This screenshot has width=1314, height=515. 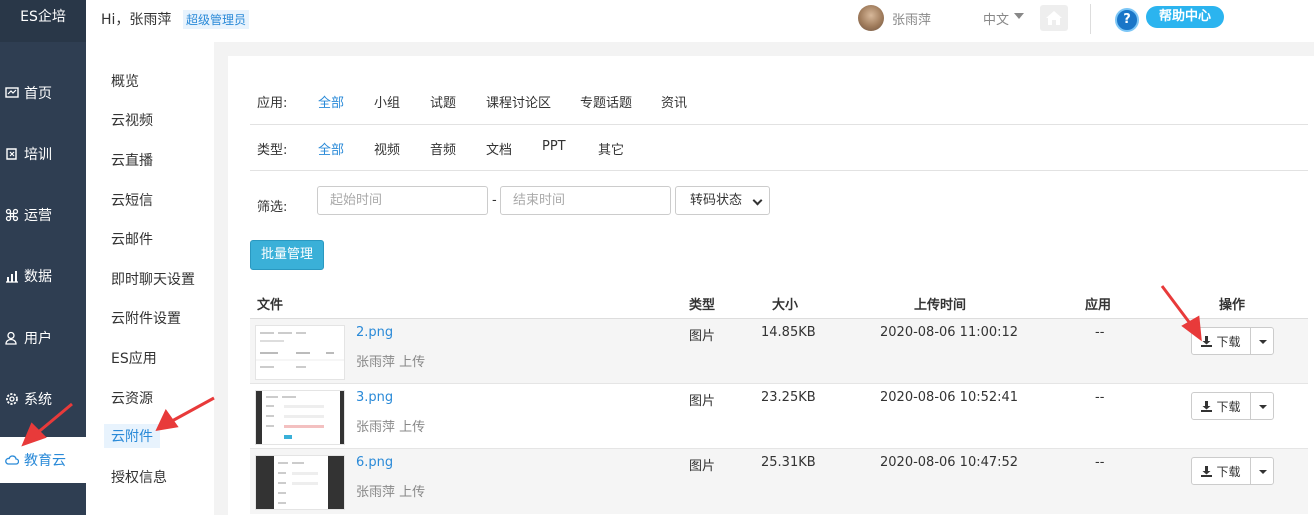 I want to click on language-select: 中文, so click(x=996, y=18).